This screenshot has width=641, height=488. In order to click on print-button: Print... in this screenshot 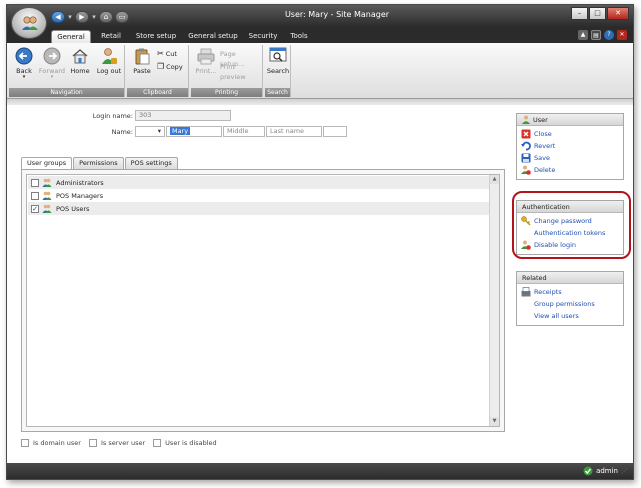, I will do `click(206, 61)`.